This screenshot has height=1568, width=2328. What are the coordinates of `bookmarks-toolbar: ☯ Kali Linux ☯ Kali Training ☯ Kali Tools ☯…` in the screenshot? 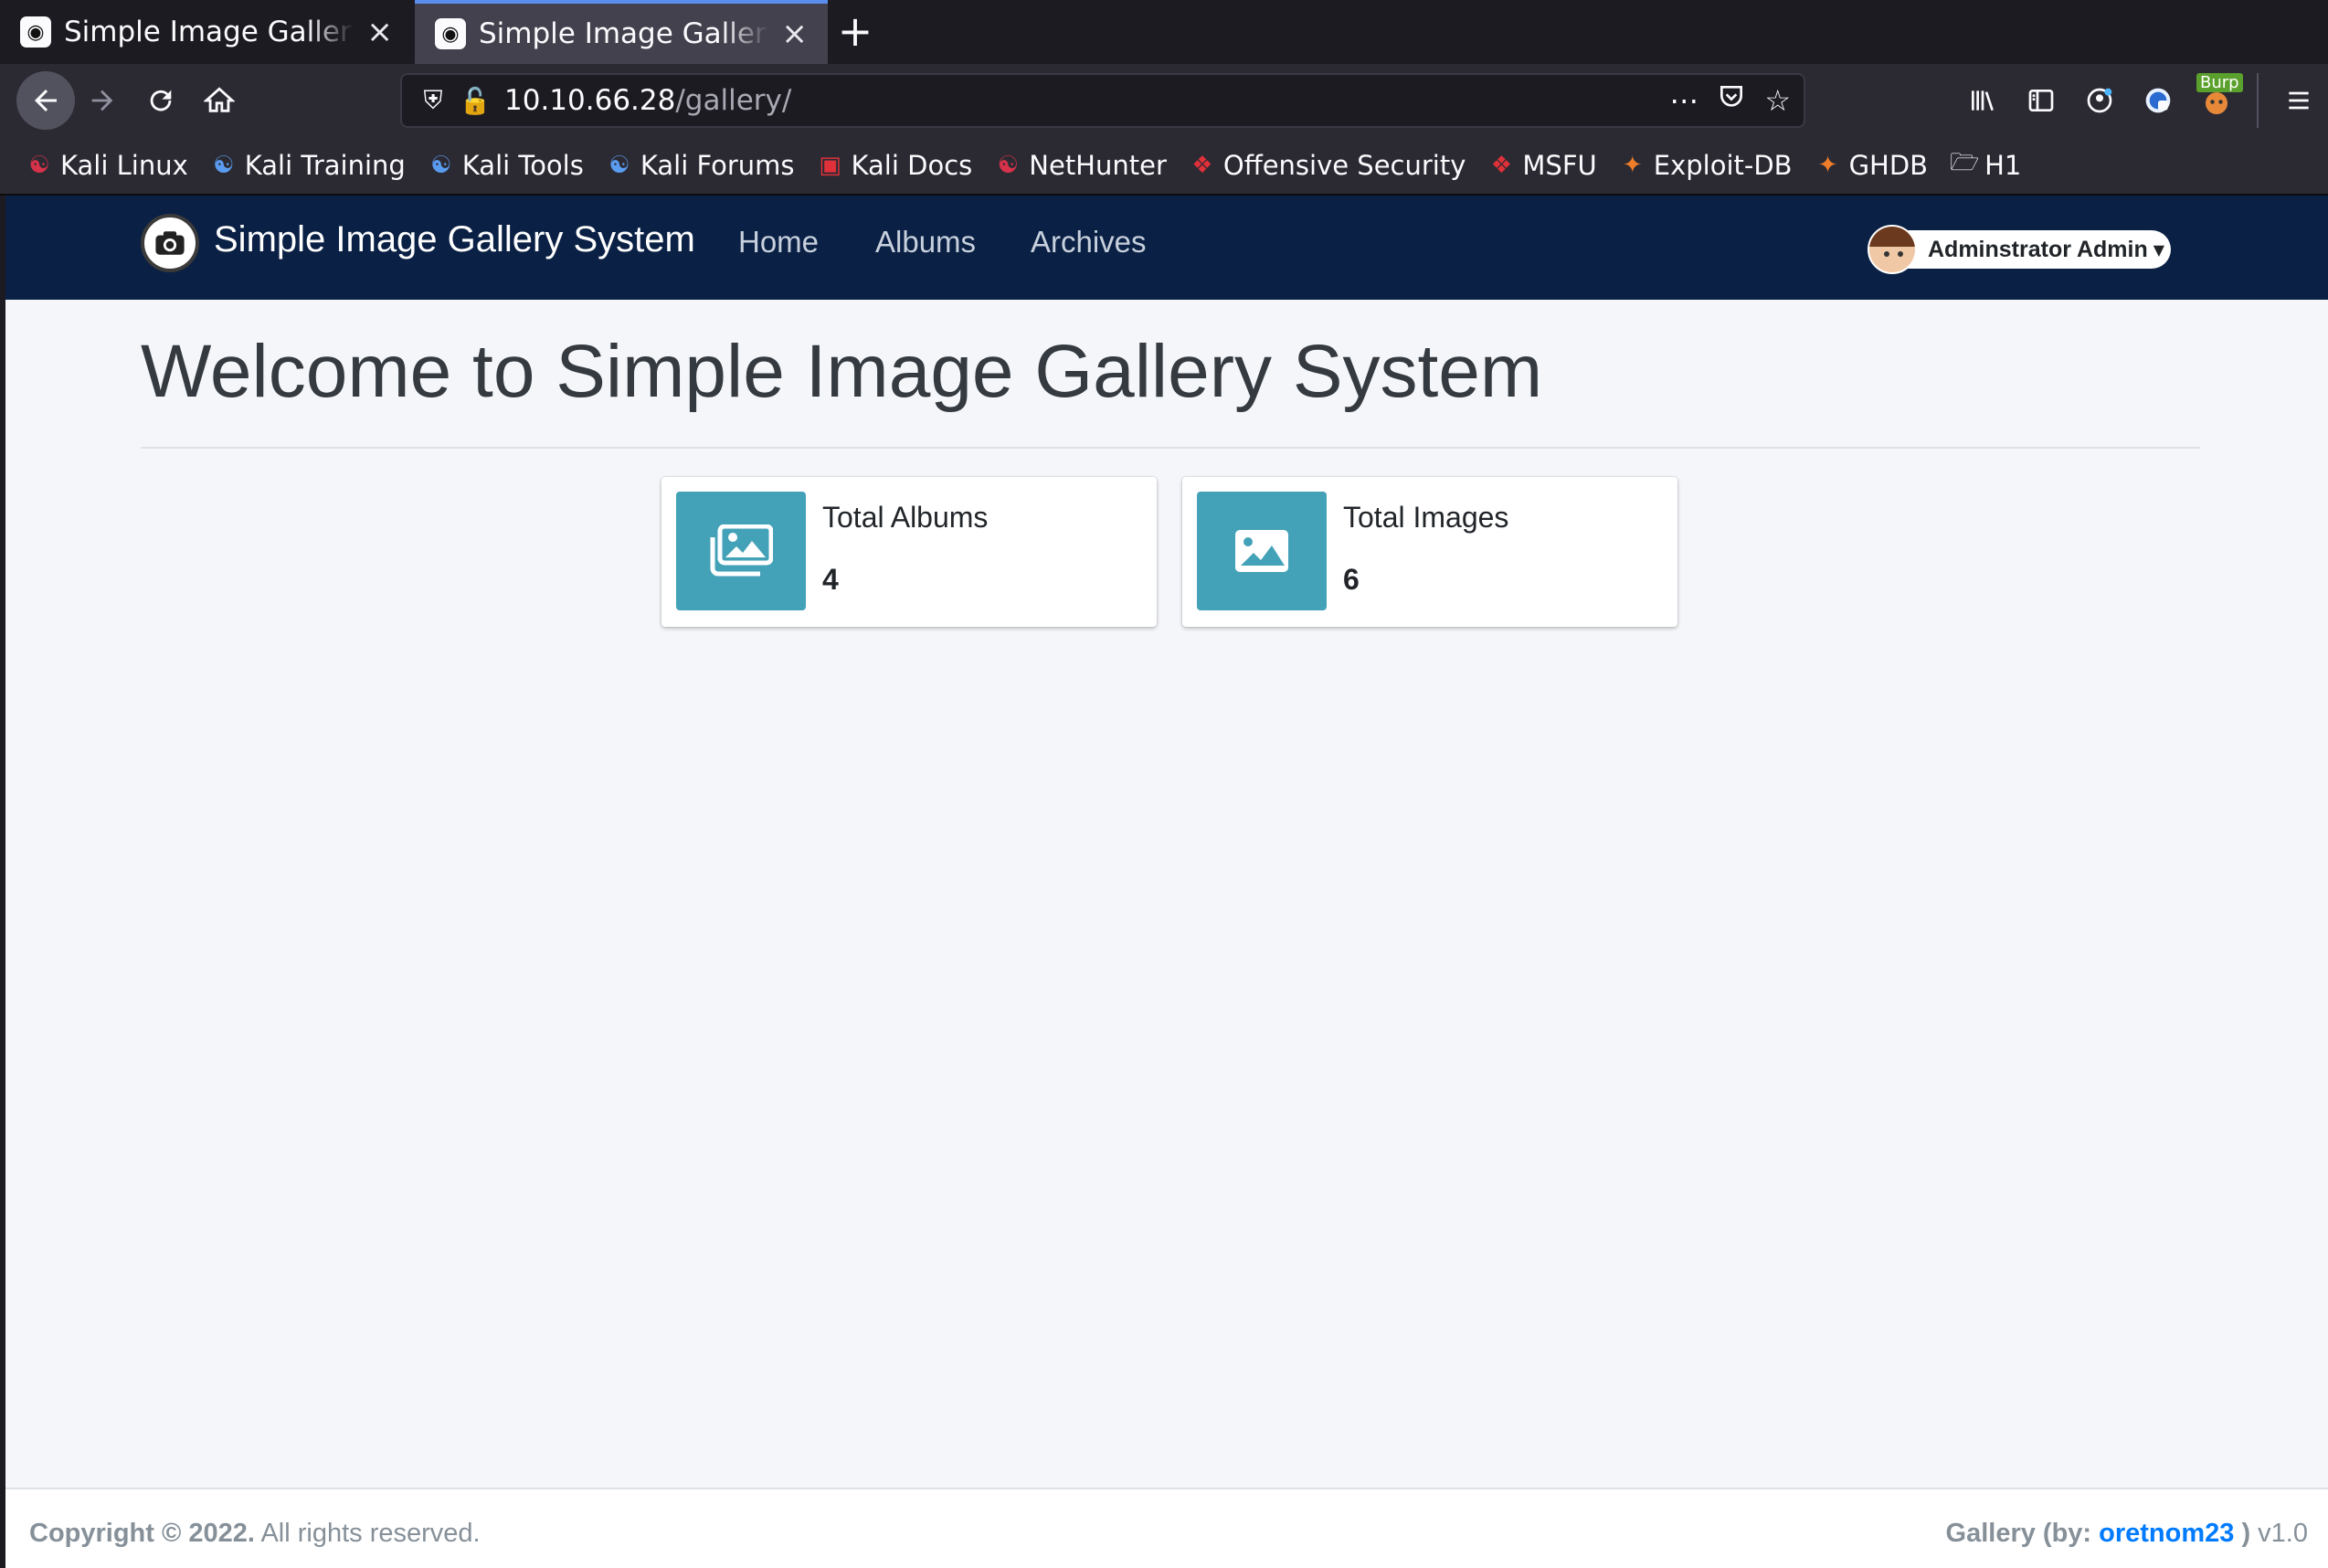 It's located at (1164, 167).